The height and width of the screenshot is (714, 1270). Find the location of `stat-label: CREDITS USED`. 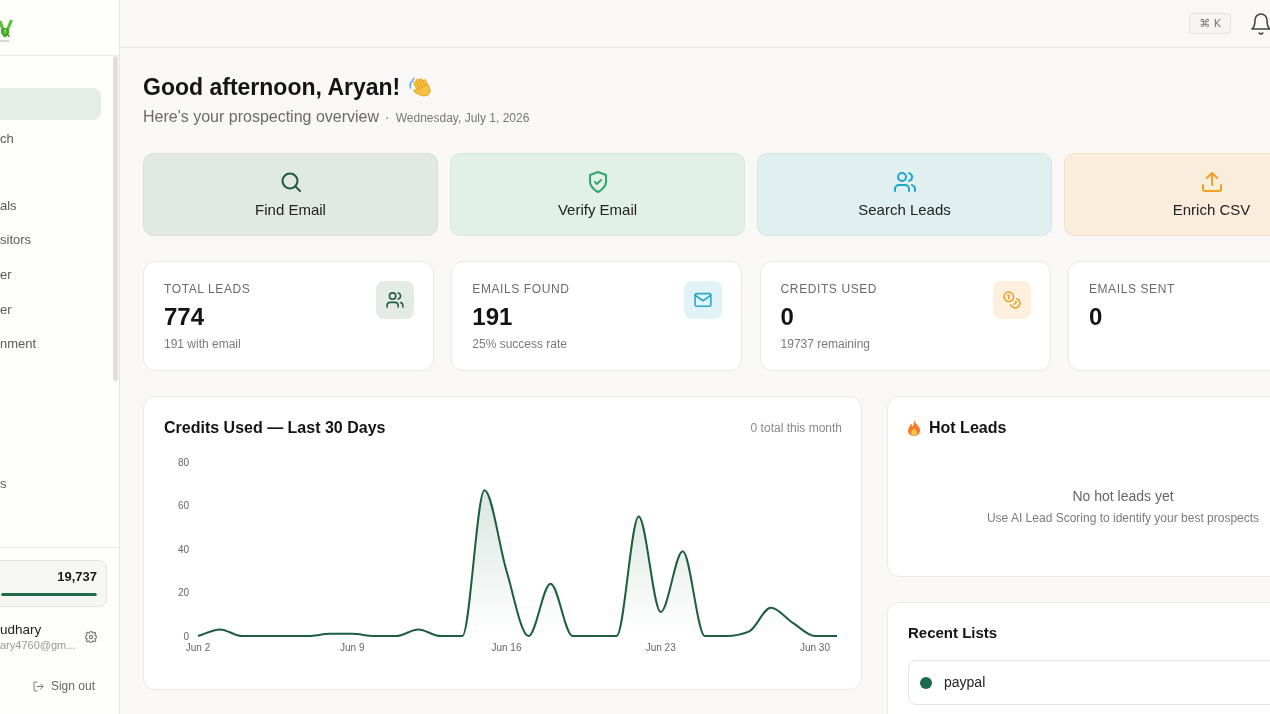

stat-label: CREDITS USED is located at coordinates (829, 289).